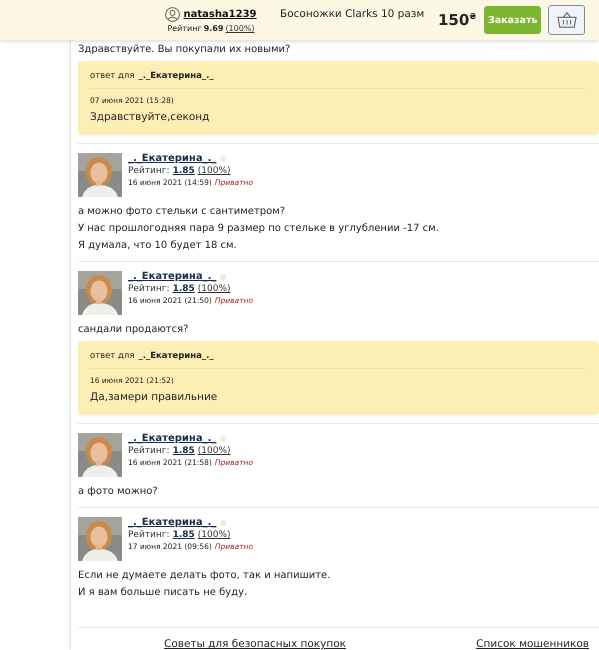 The height and width of the screenshot is (650, 599). Describe the element at coordinates (353, 14) in the screenshot. I see `product-title: Босоножки Clarks 10 разм` at that location.